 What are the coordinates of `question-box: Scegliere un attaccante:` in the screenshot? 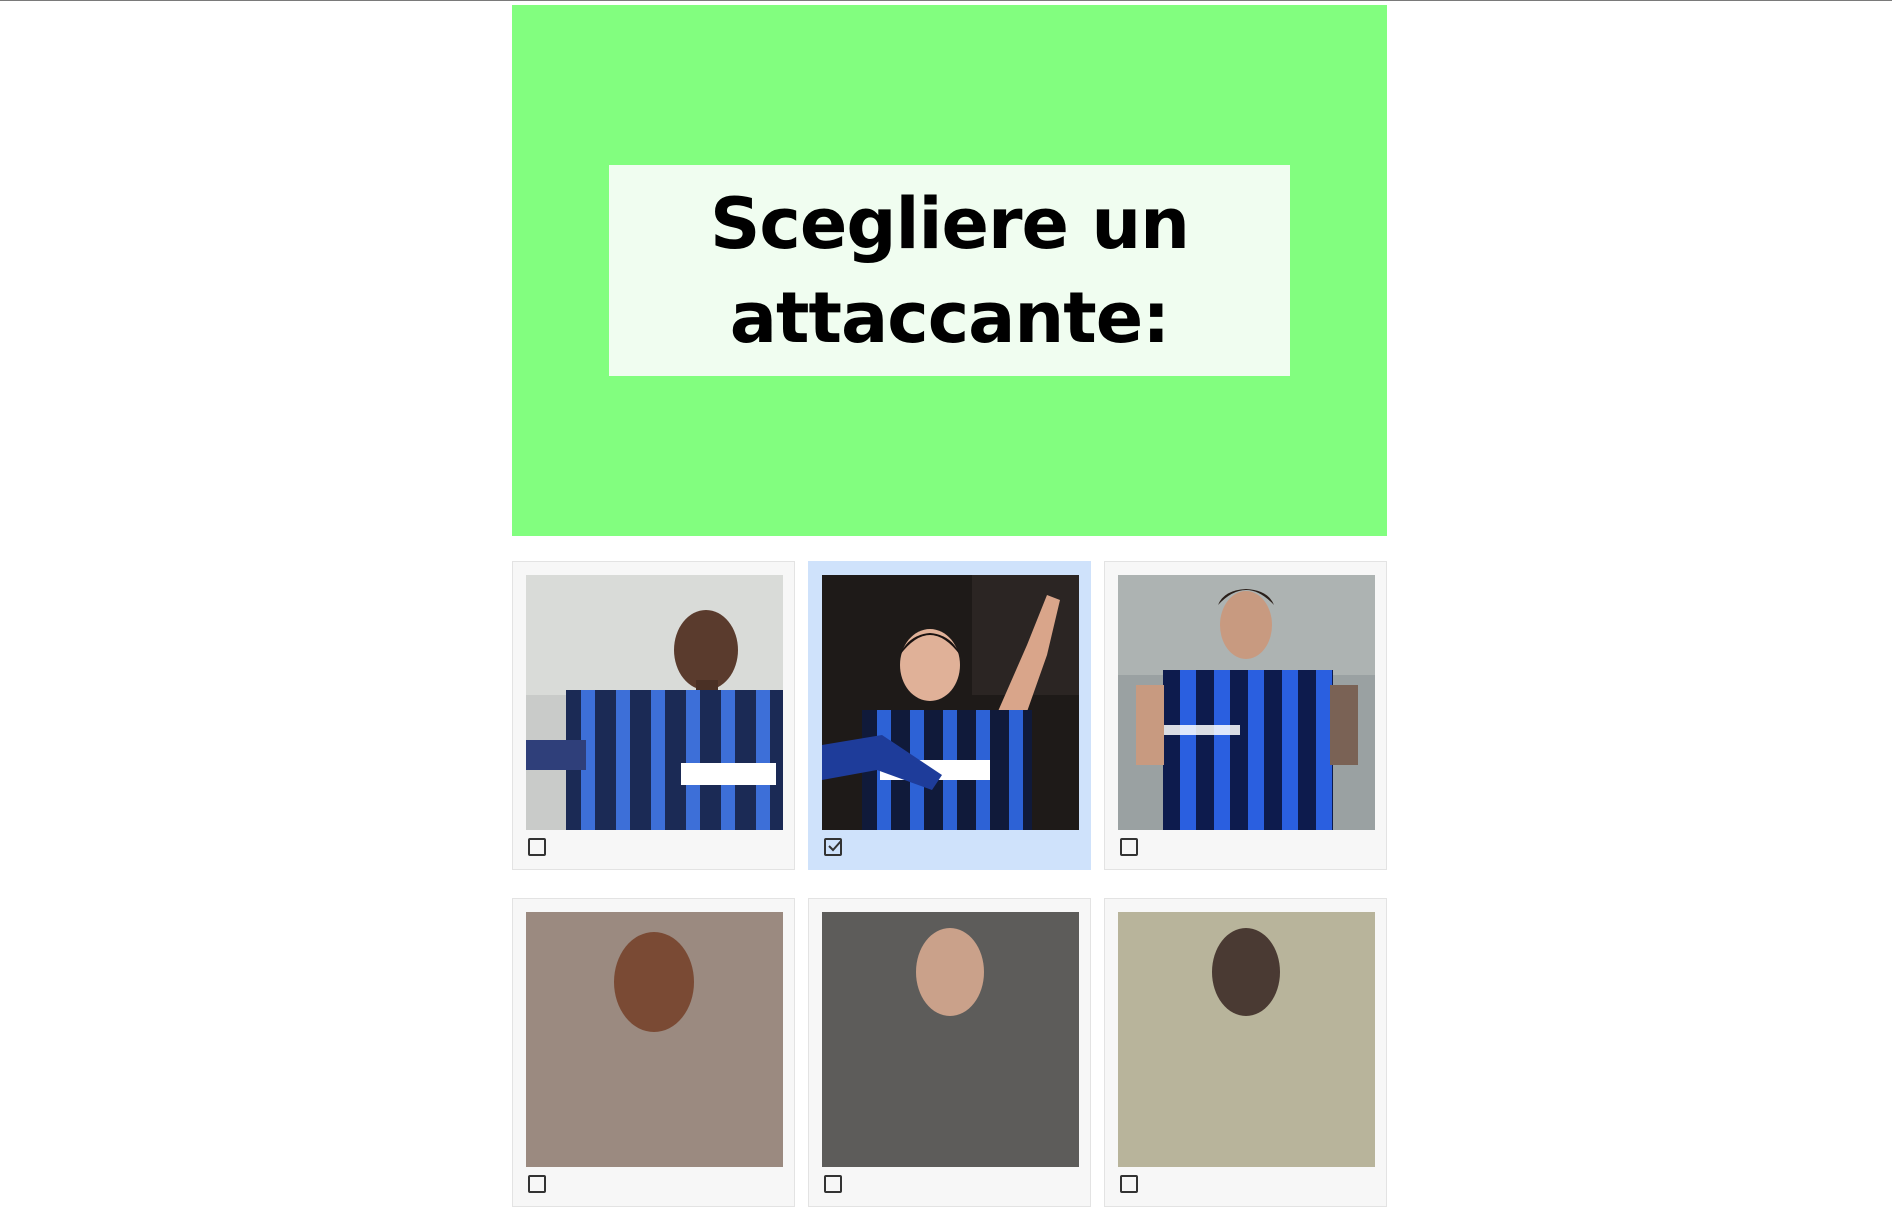 It's located at (949, 270).